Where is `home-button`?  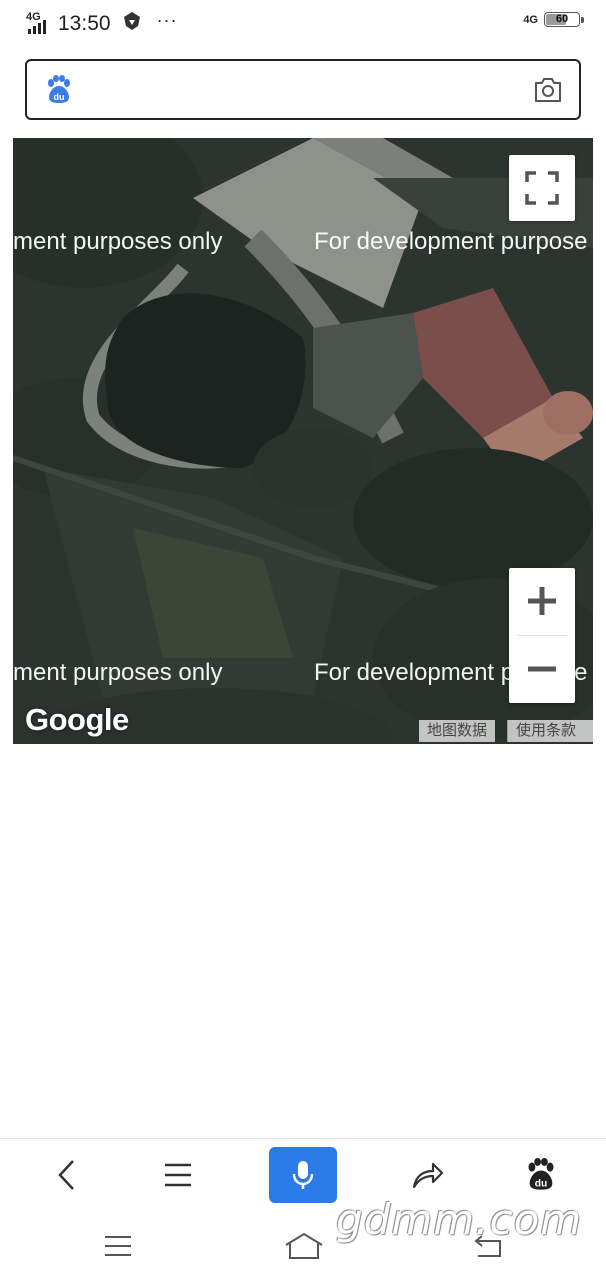
home-button is located at coordinates (304, 1246).